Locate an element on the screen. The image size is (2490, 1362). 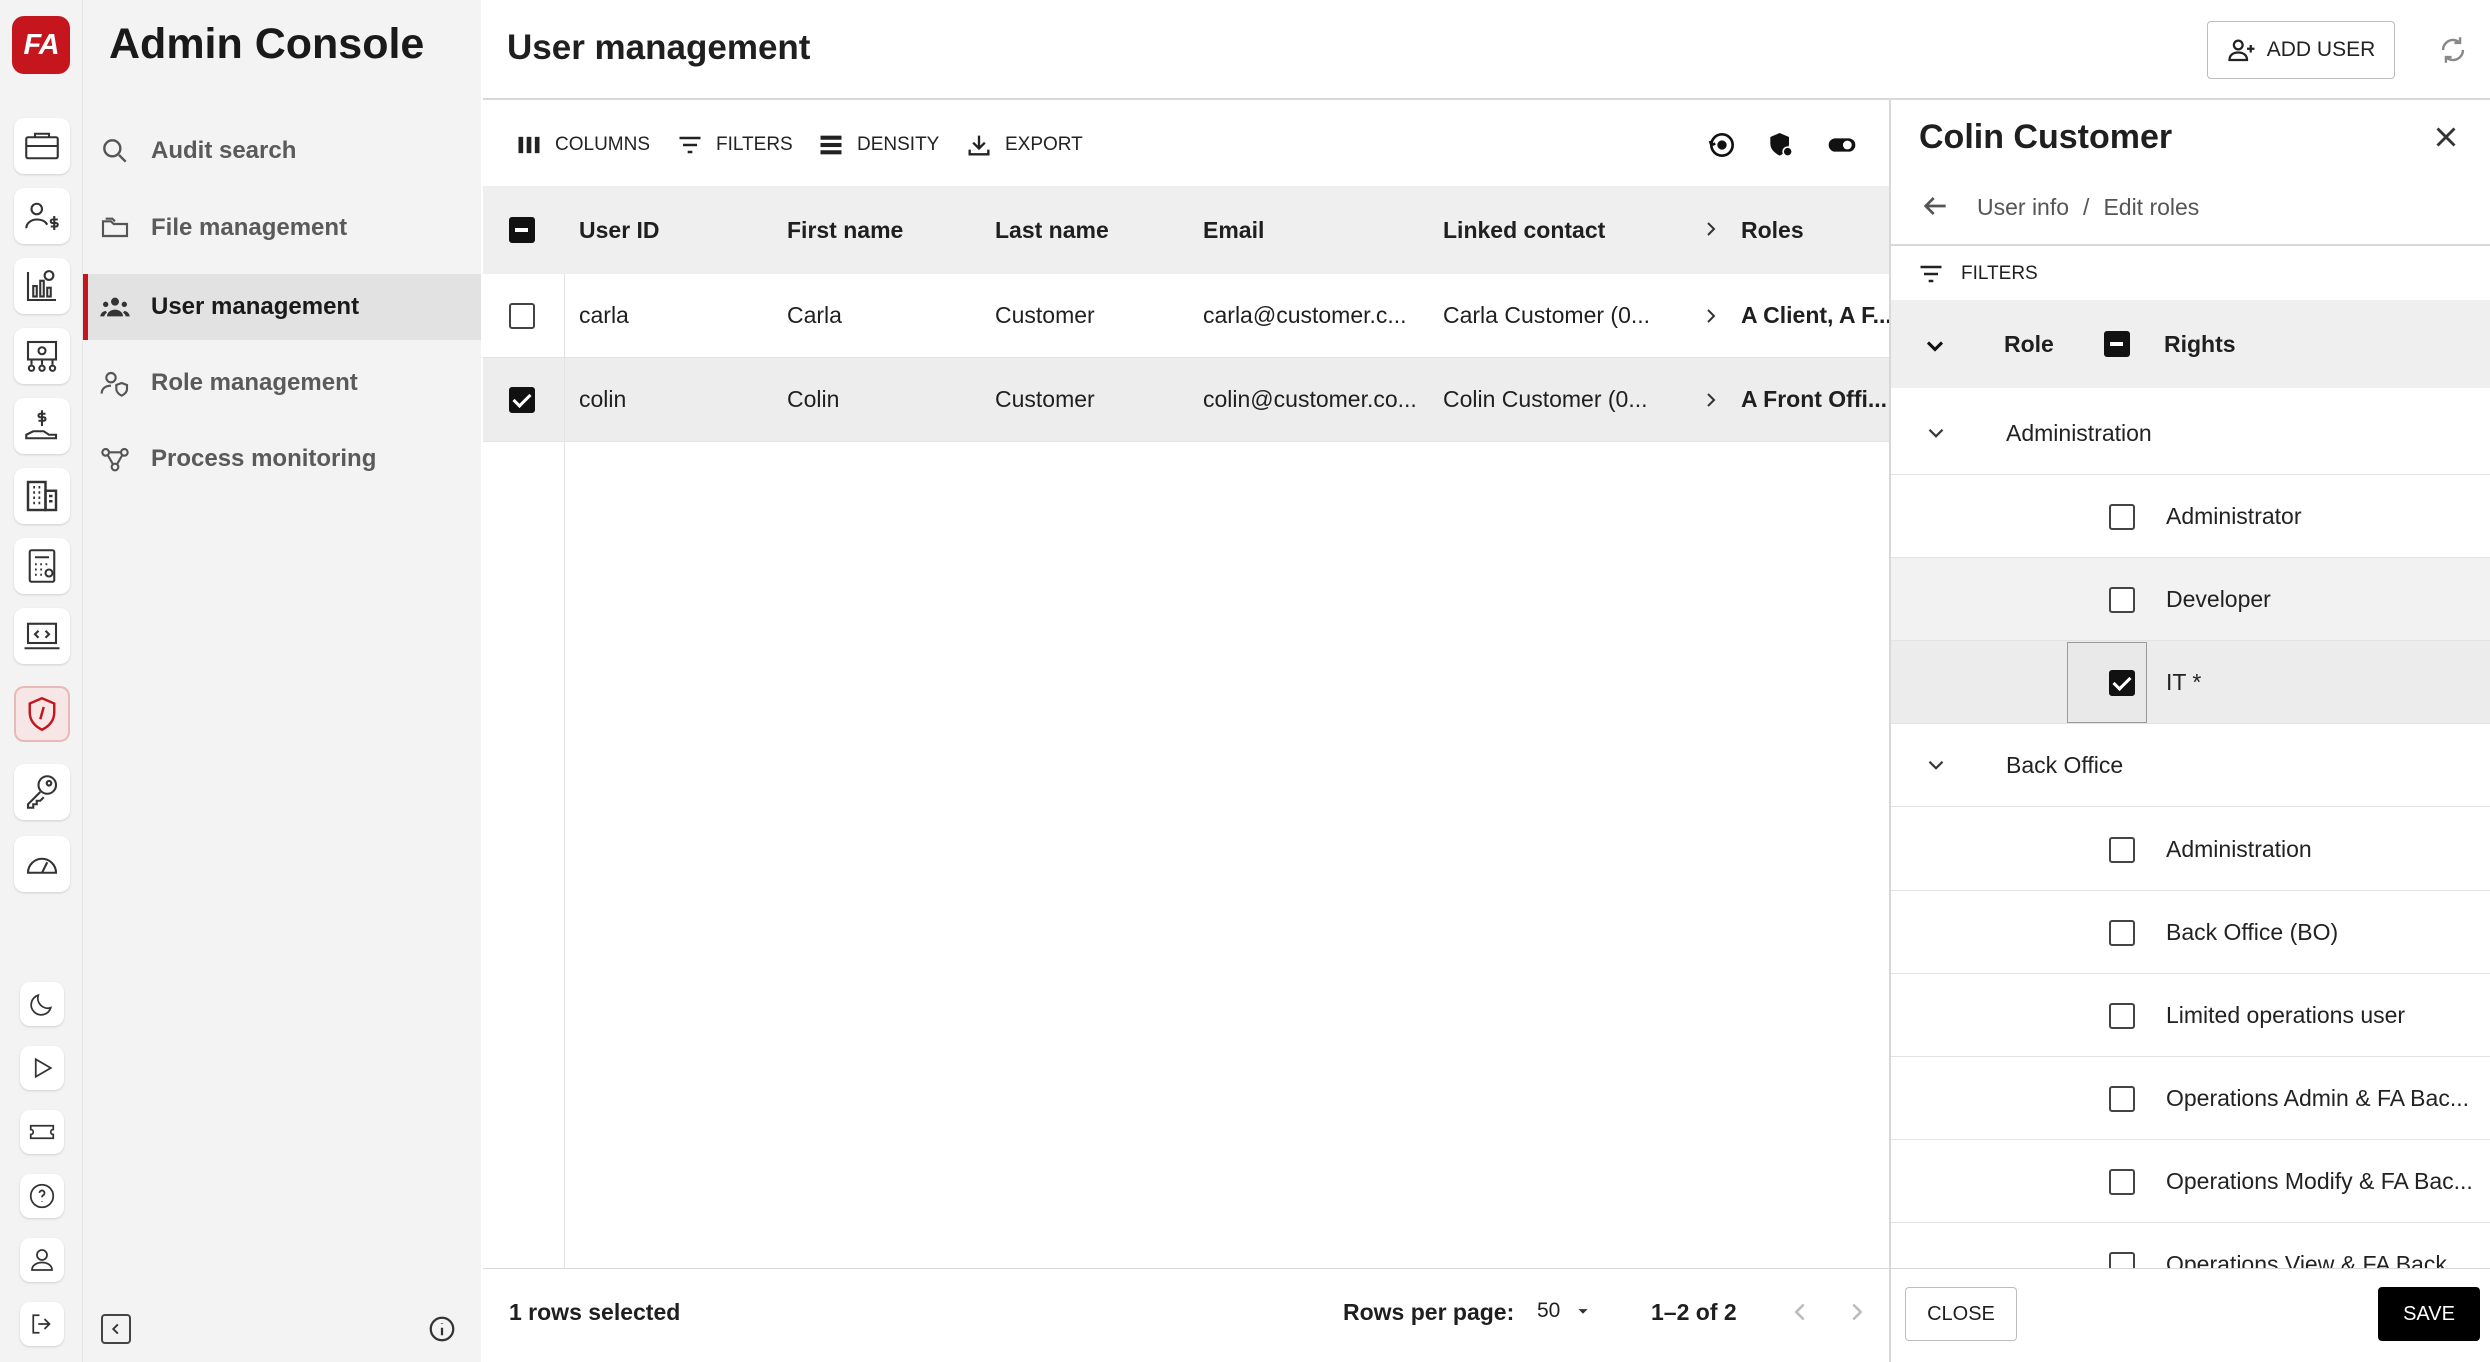
help-icon is located at coordinates (42, 1196).